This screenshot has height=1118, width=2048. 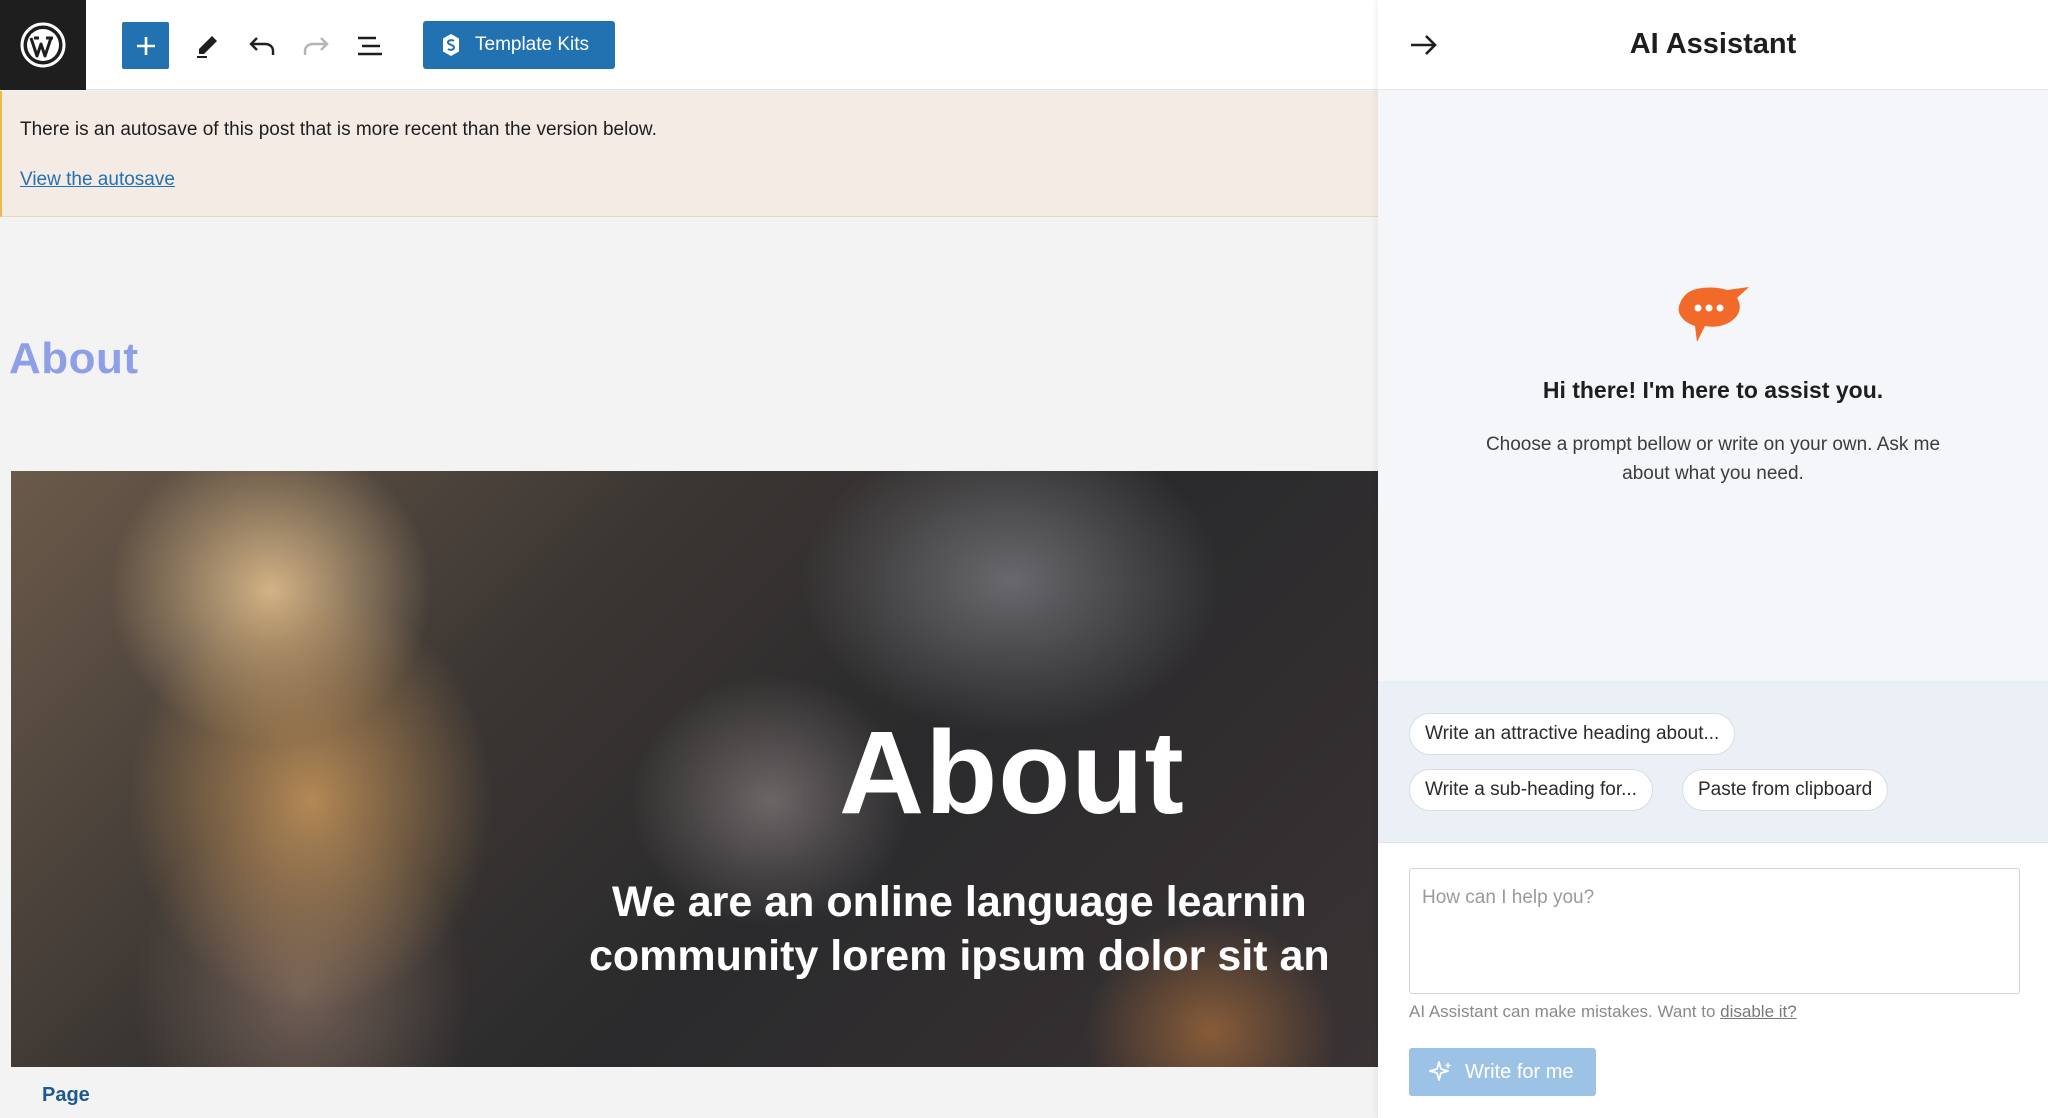 What do you see at coordinates (689, 45) in the screenshot?
I see `editor-toolbar: Template Kits` at bounding box center [689, 45].